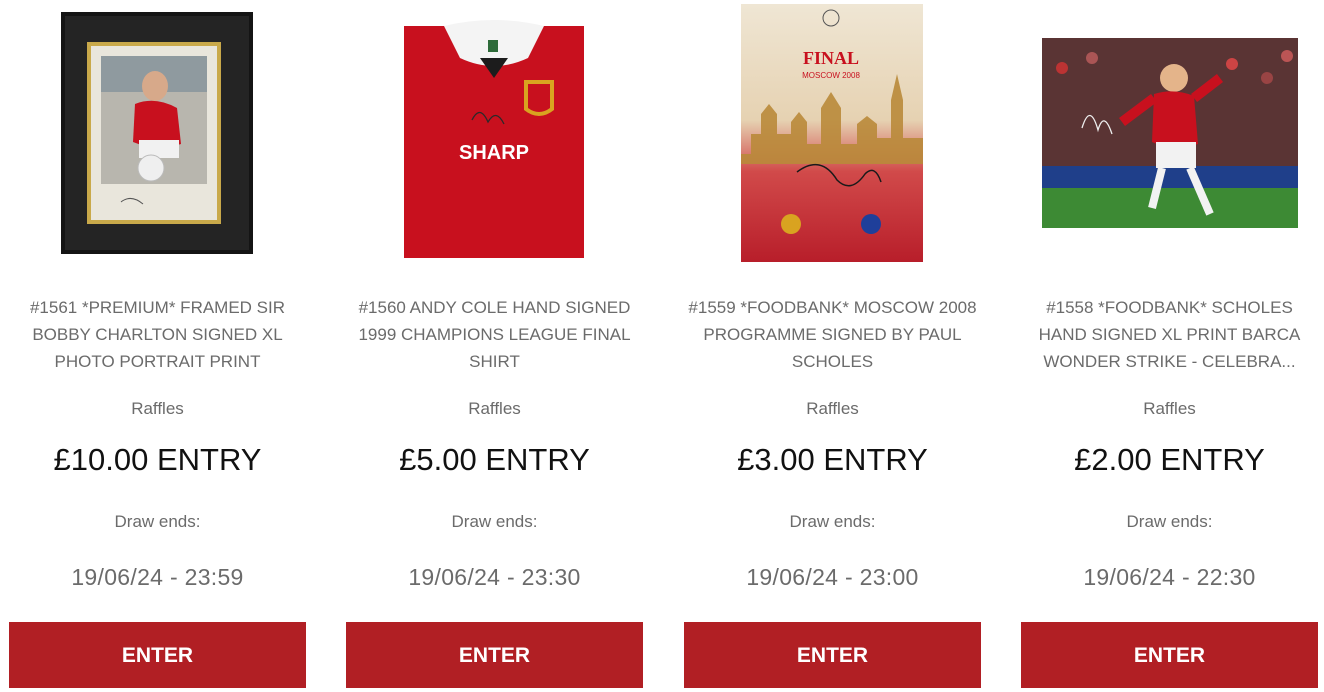 This screenshot has height=692, width=1324. What do you see at coordinates (832, 459) in the screenshot?
I see `product-price: £3.00 ENTRY` at bounding box center [832, 459].